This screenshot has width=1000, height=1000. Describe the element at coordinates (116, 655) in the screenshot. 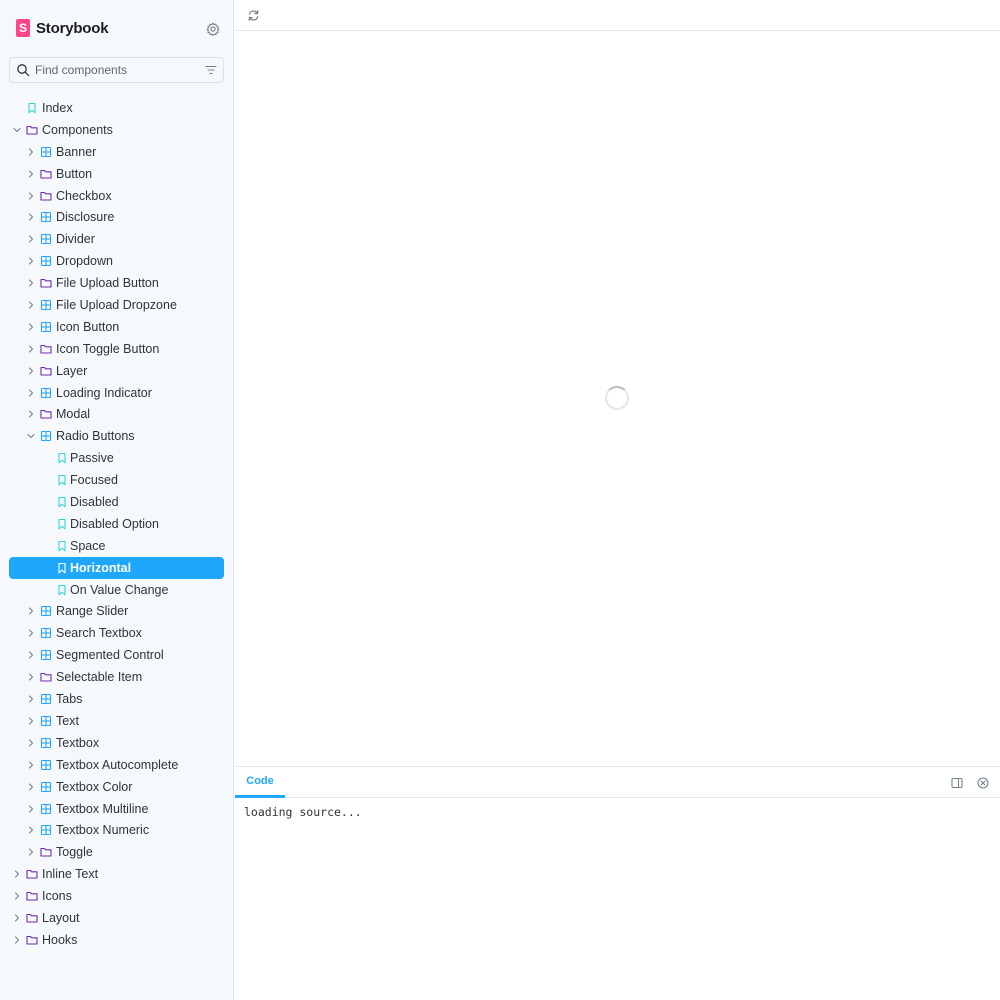

I see `tree-item-segmented-control: Segmented Control` at that location.